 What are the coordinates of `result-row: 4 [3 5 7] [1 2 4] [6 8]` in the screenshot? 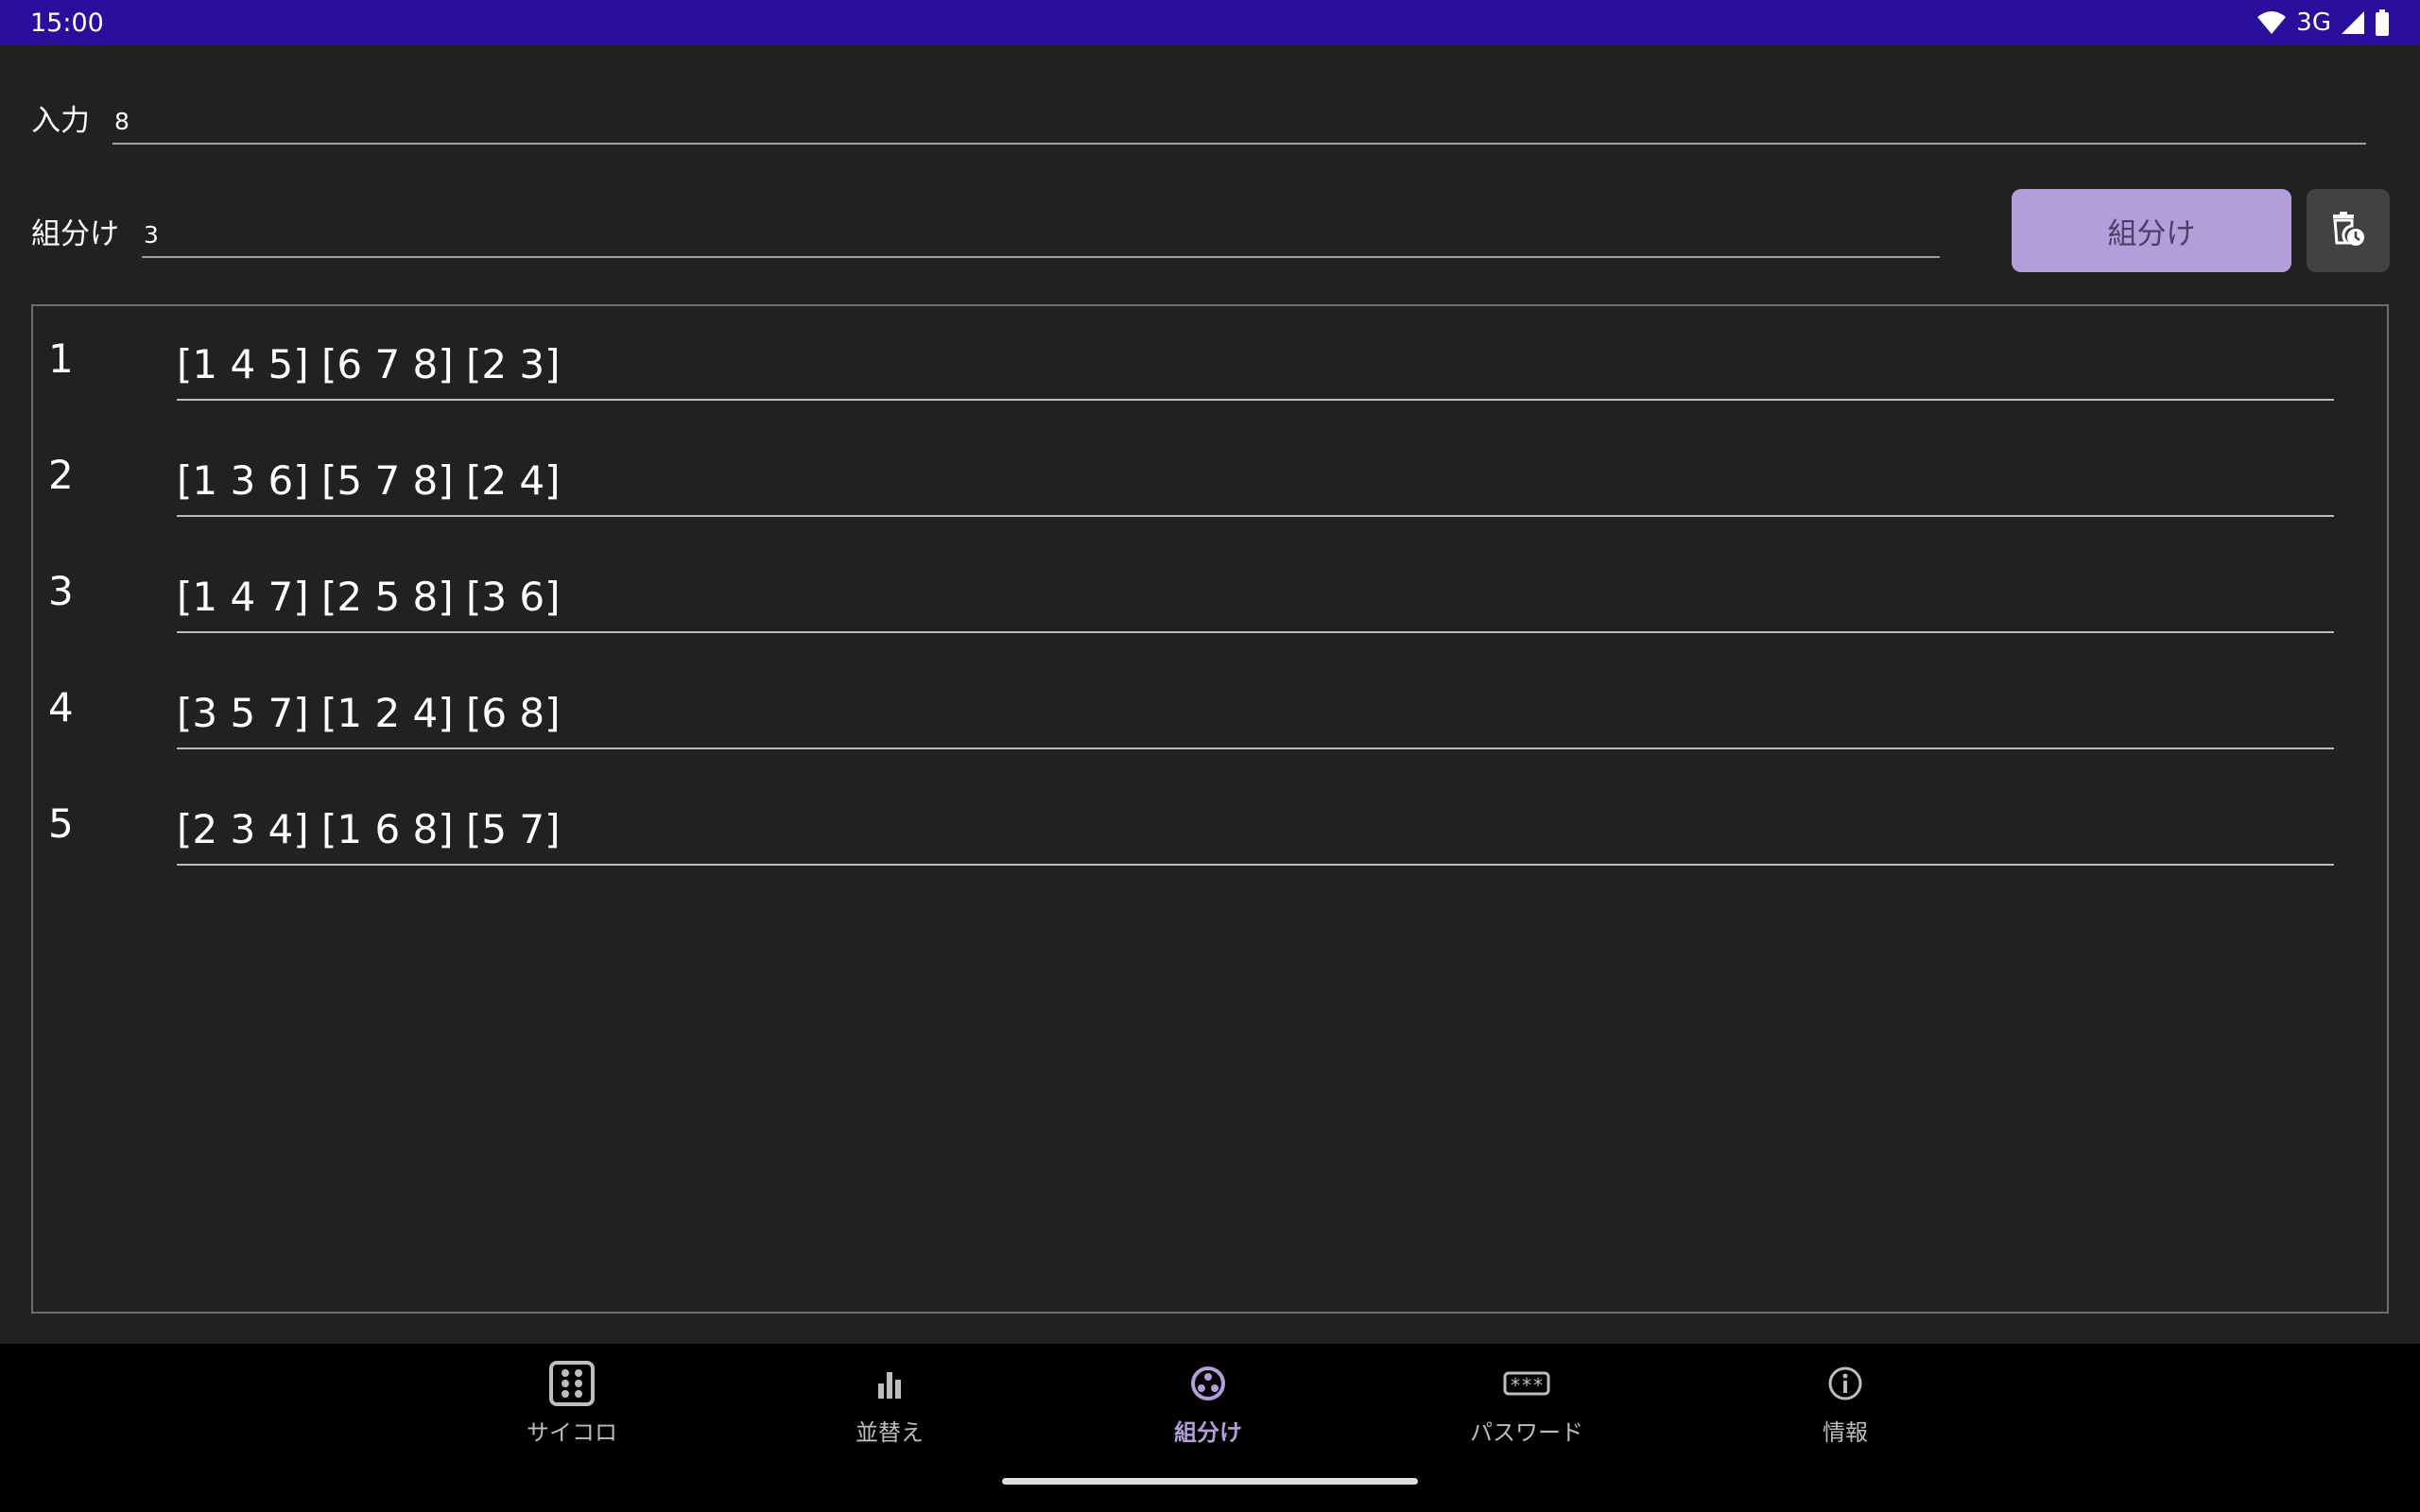 It's located at (1210, 711).